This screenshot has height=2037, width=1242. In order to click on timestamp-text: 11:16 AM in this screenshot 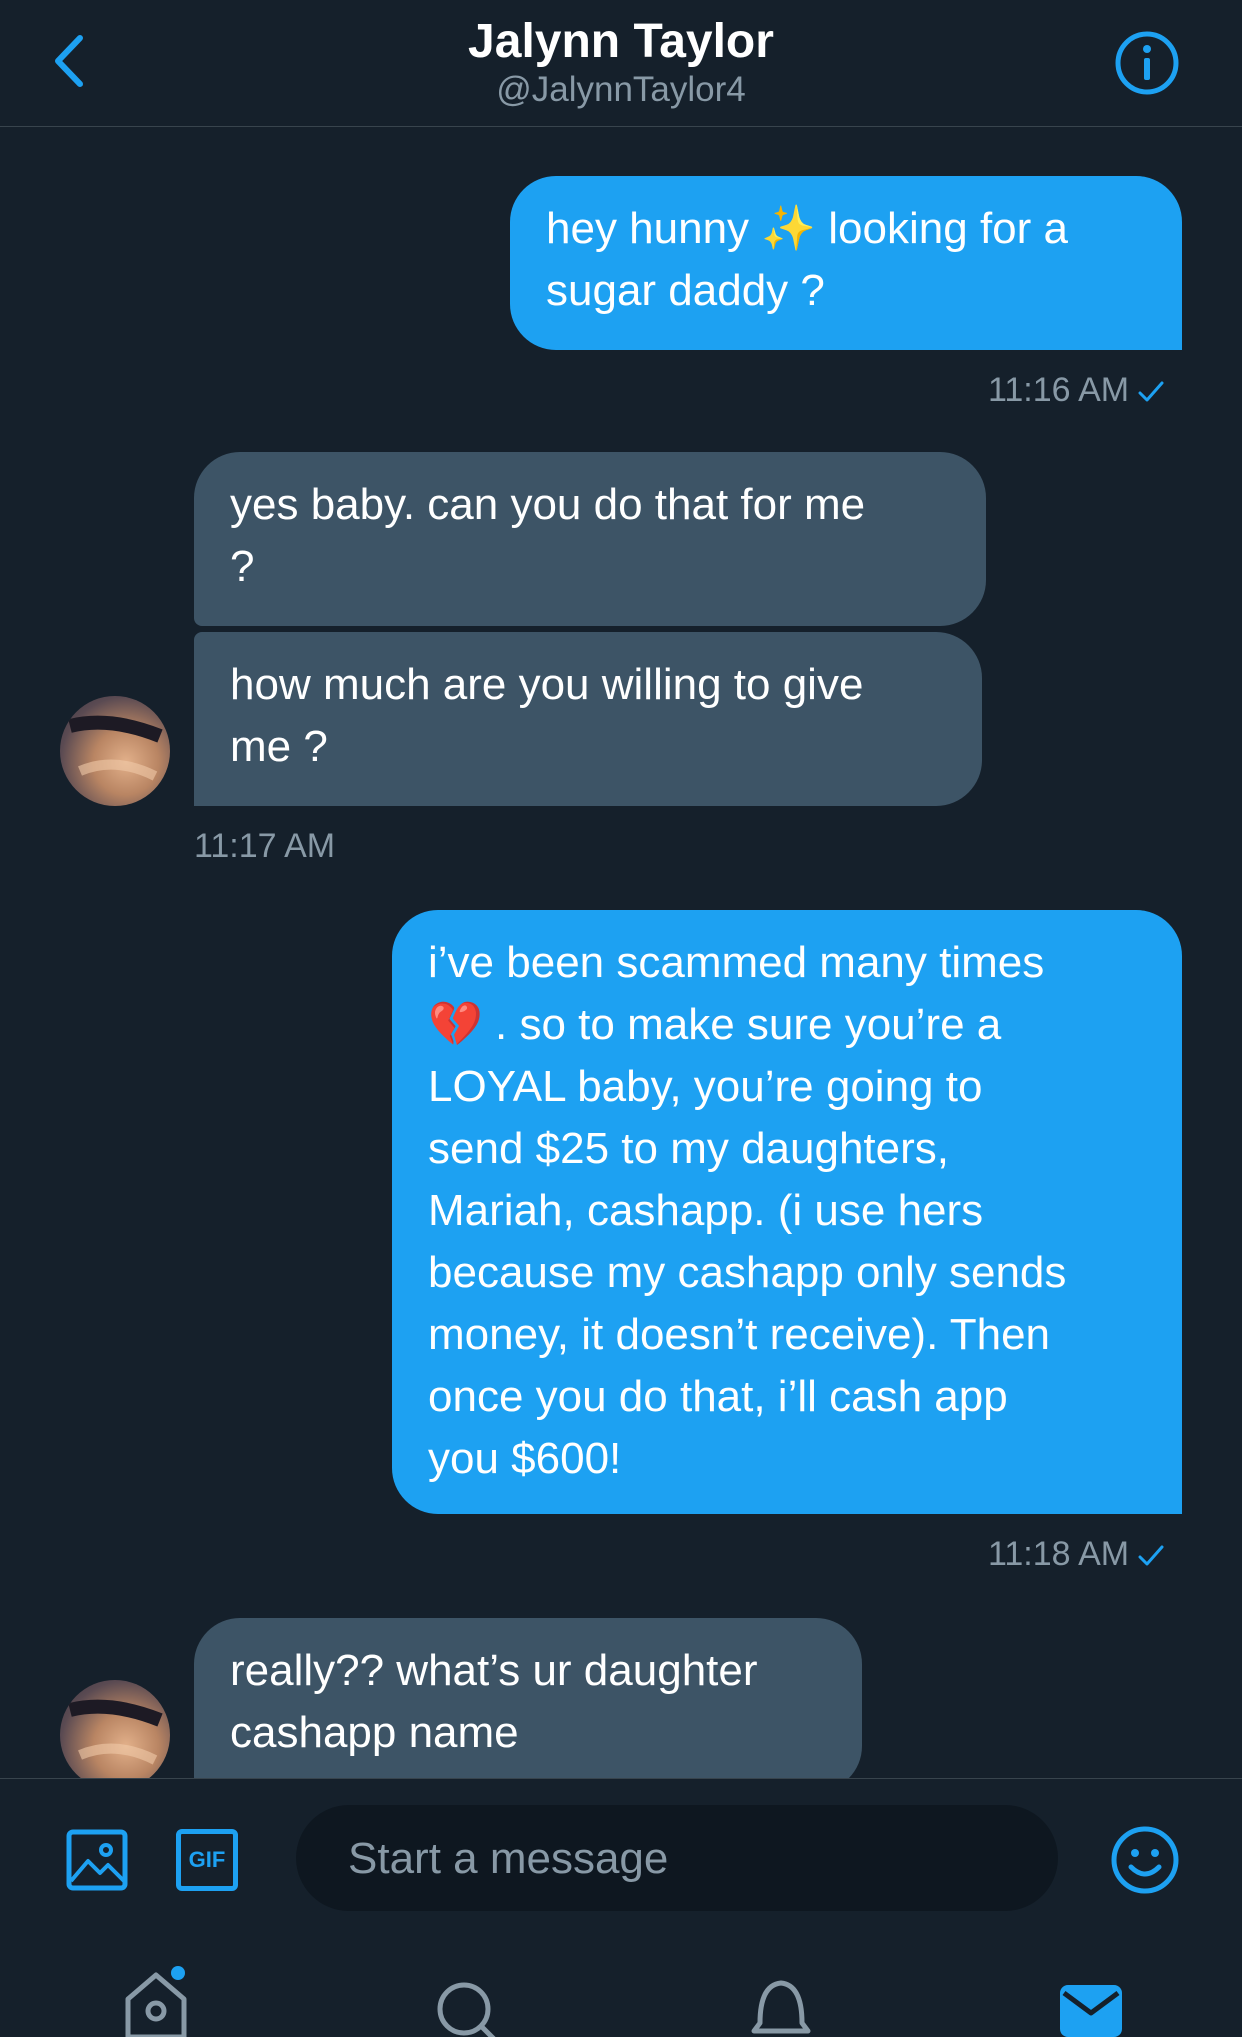, I will do `click(1059, 390)`.